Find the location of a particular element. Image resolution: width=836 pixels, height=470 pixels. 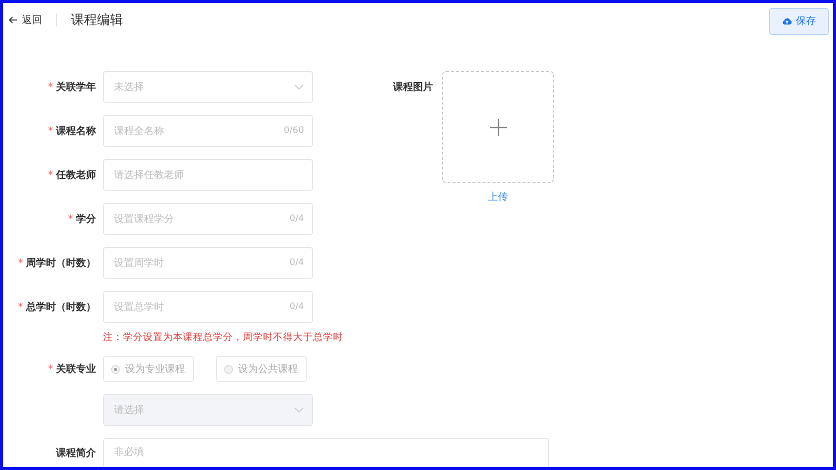

cloud-upload-icon is located at coordinates (787, 21).